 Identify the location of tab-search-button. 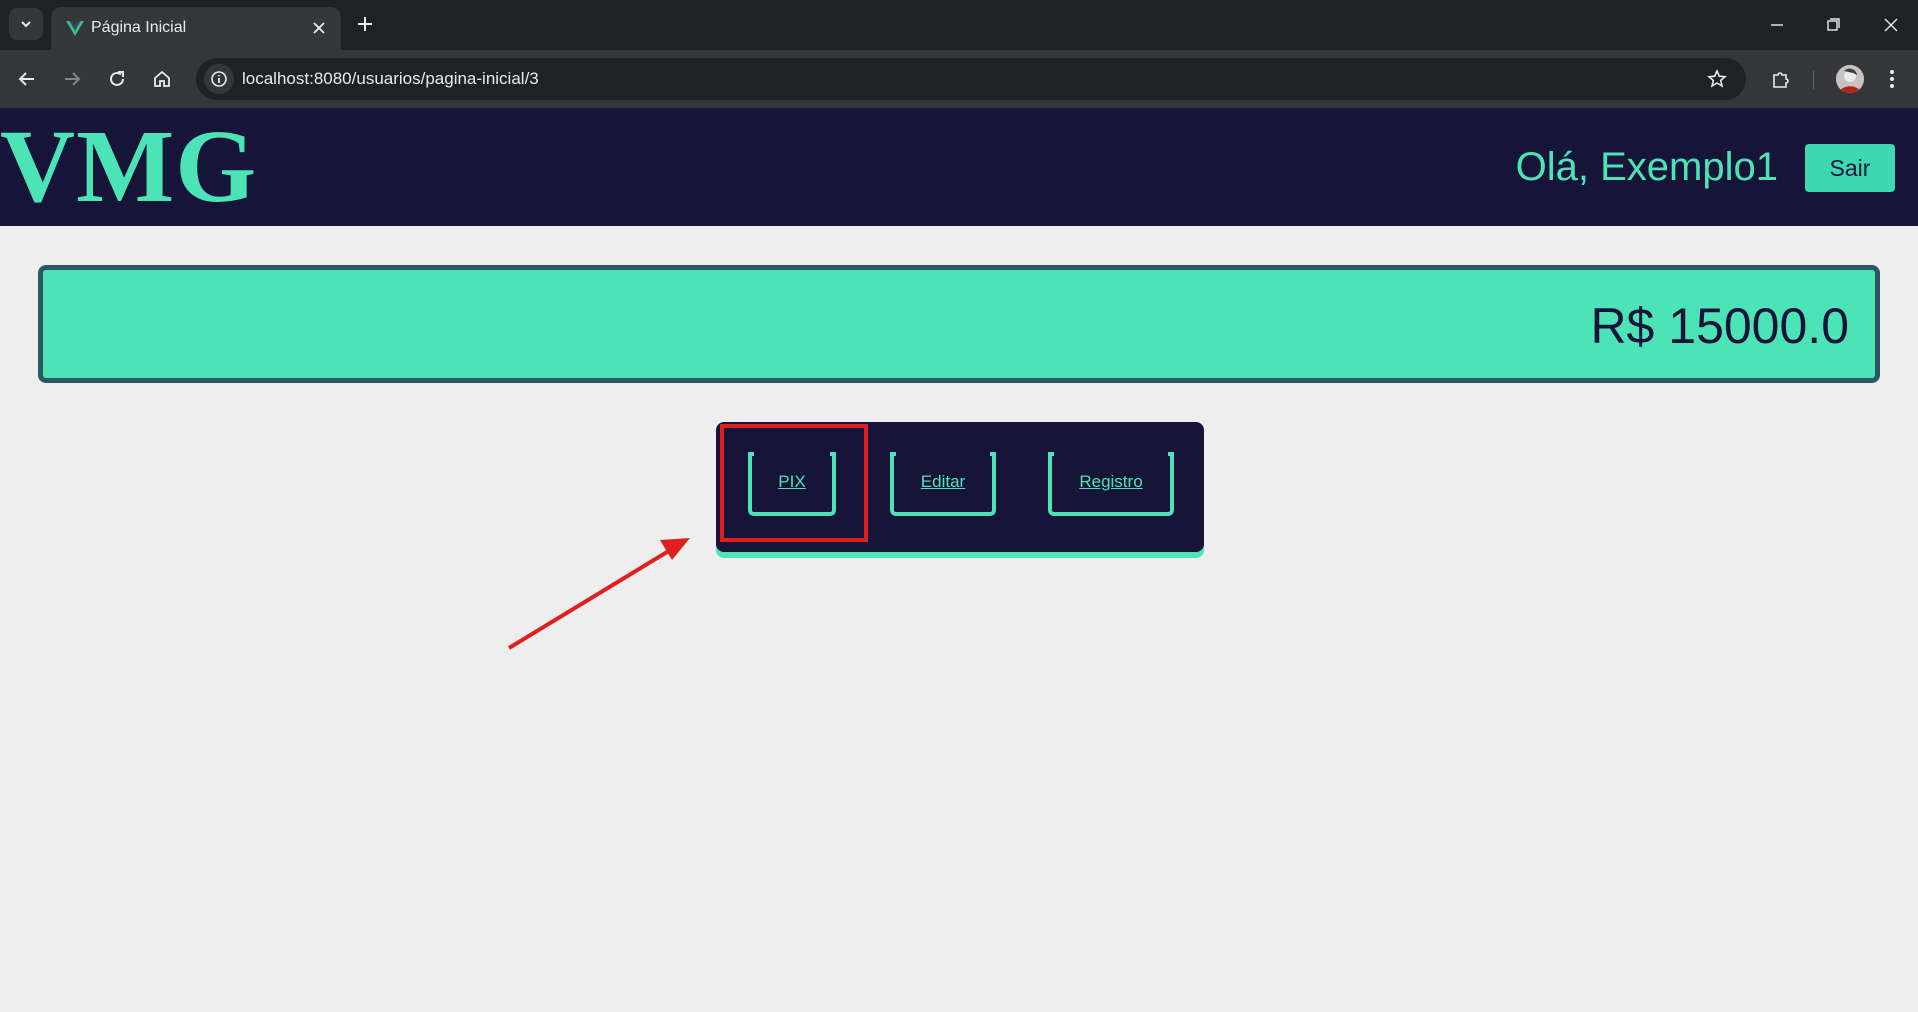
(26, 24).